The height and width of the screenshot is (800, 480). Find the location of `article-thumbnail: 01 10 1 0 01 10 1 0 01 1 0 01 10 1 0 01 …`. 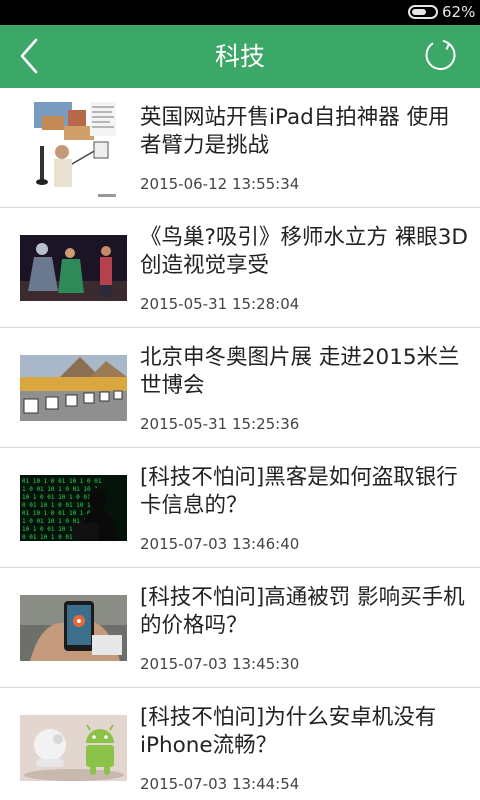

article-thumbnail: 01 10 1 0 01 10 1 0 01 1 0 01 10 1 0 01 … is located at coordinates (73, 508).